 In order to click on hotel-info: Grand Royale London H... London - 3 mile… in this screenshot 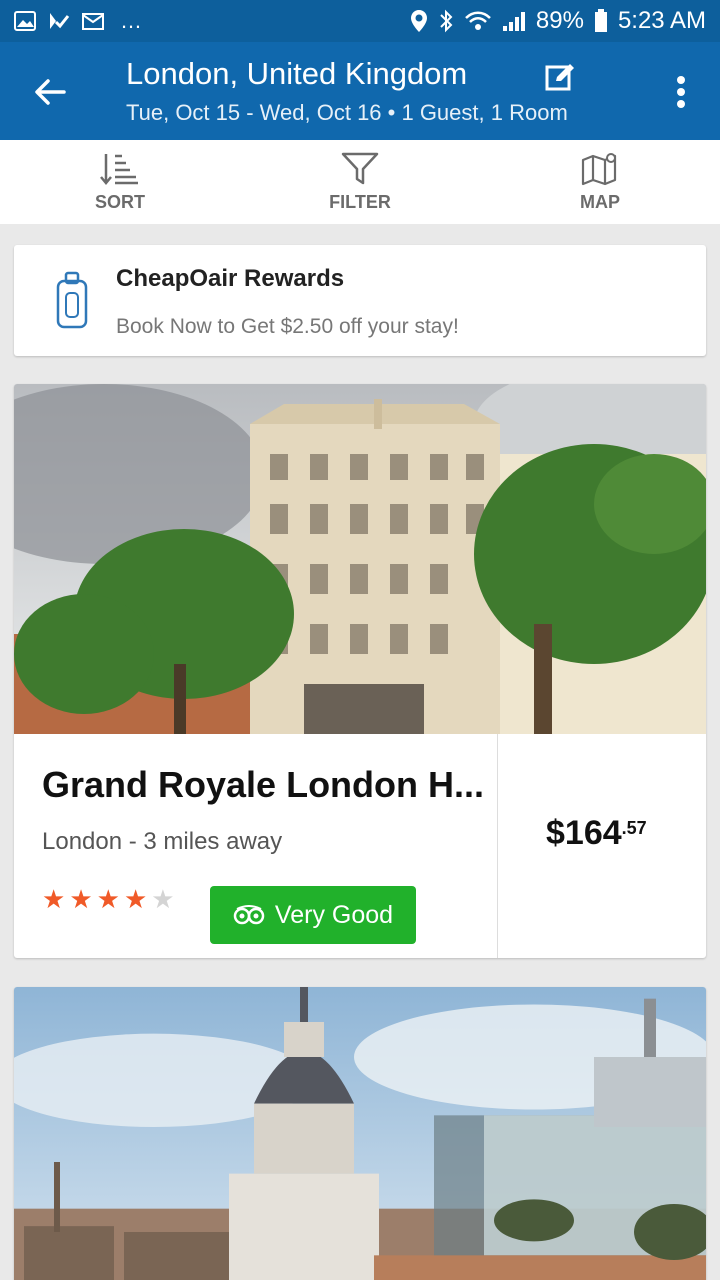, I will do `click(256, 846)`.